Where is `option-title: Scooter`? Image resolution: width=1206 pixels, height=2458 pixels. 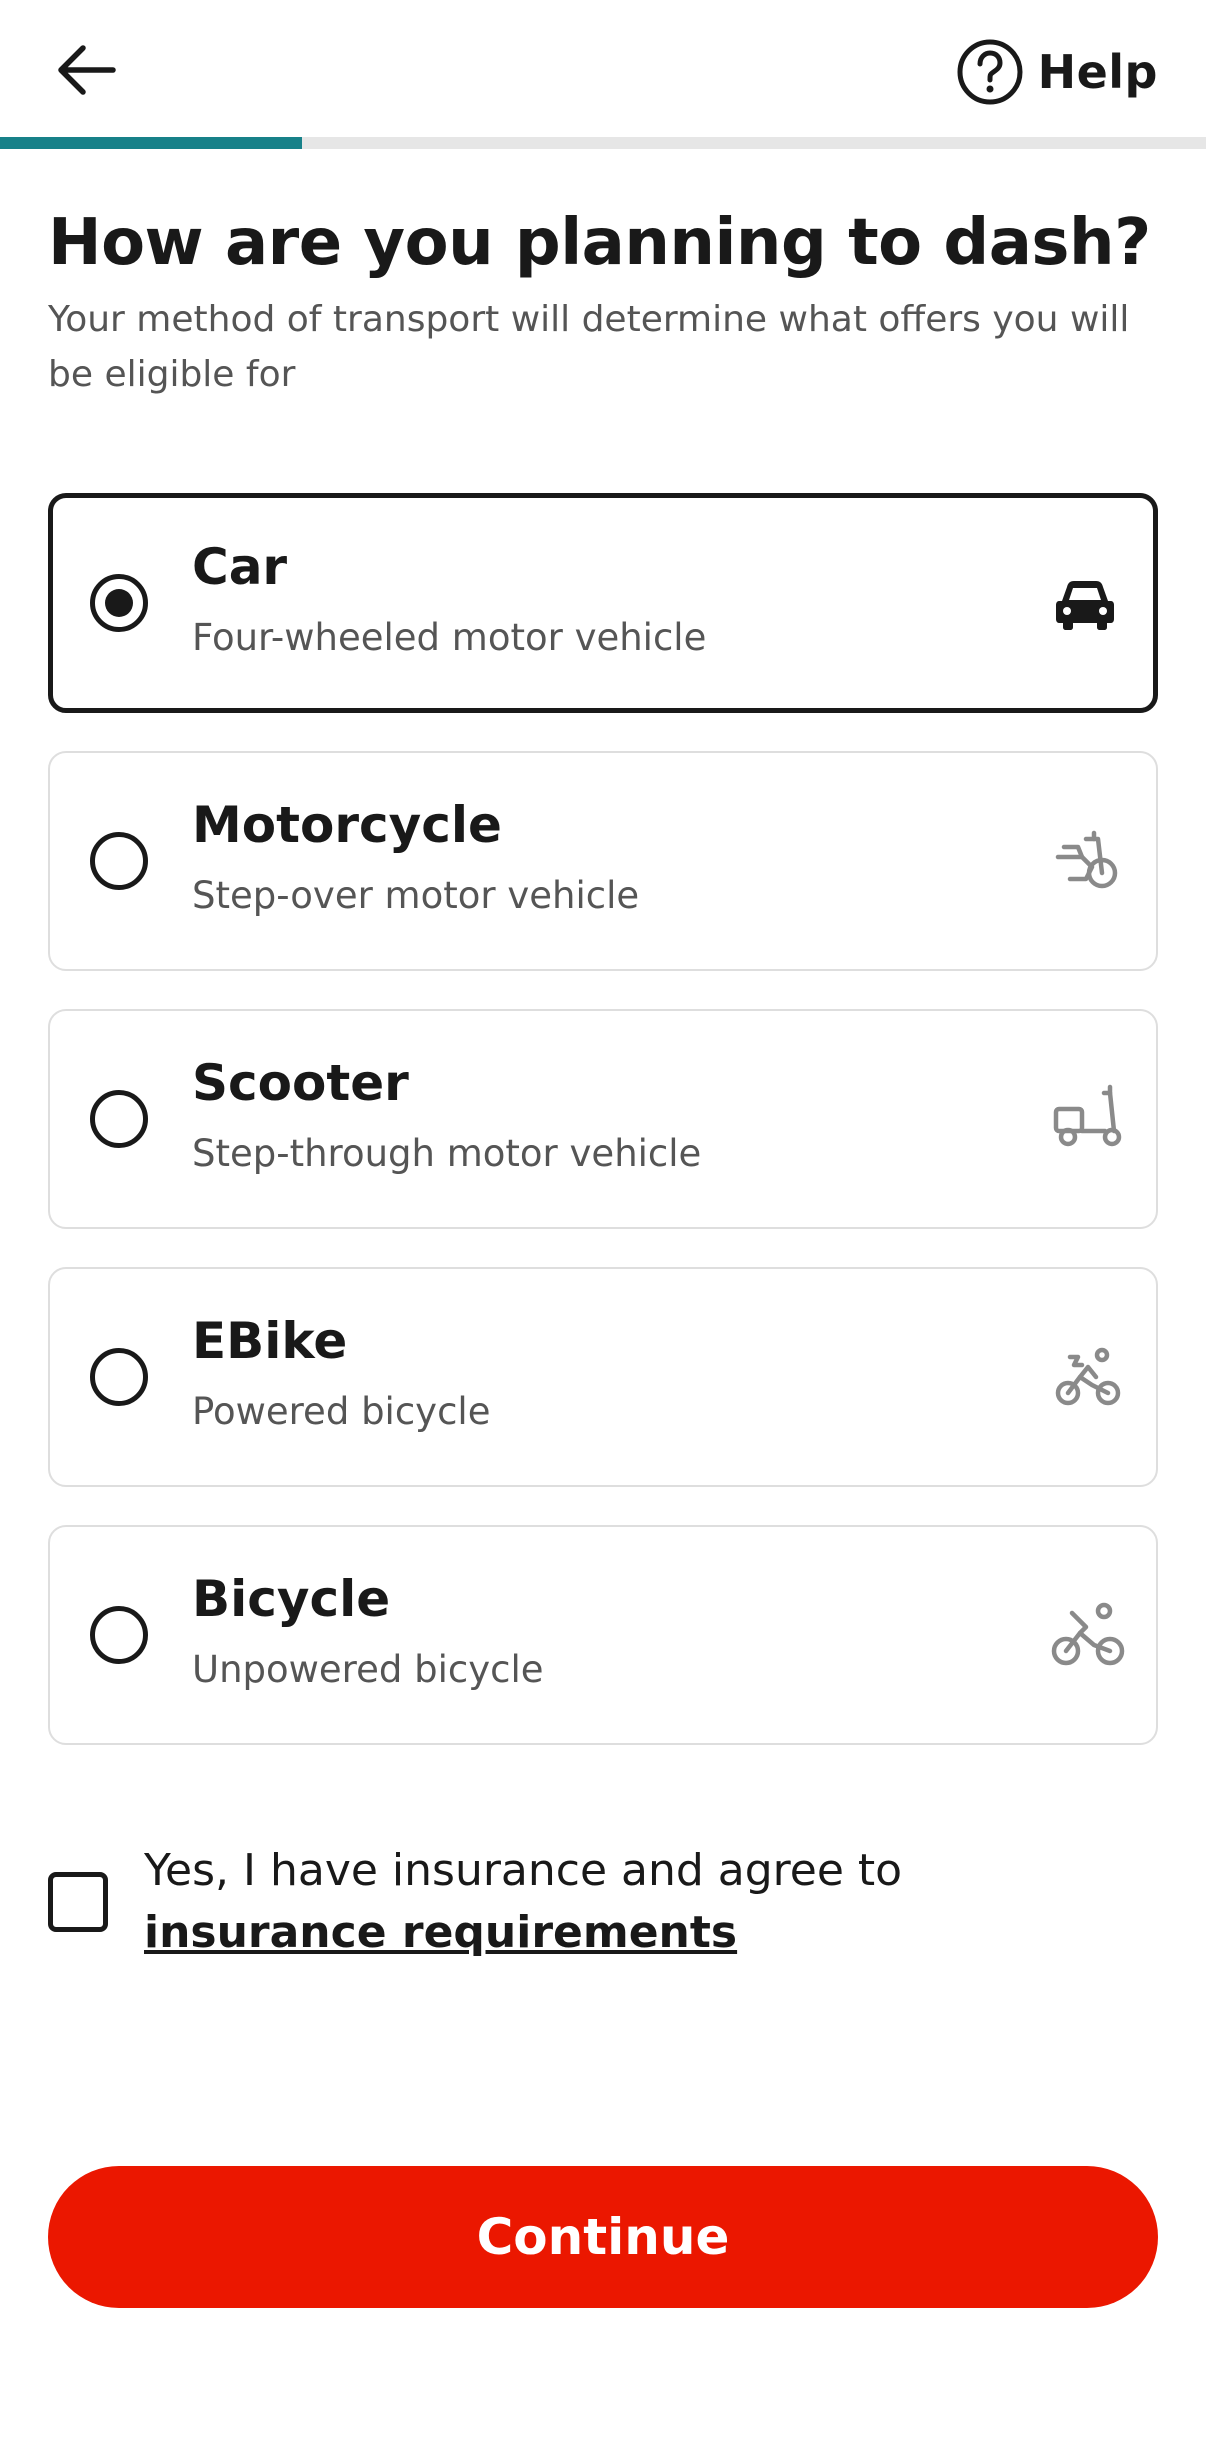 option-title: Scooter is located at coordinates (300, 1083).